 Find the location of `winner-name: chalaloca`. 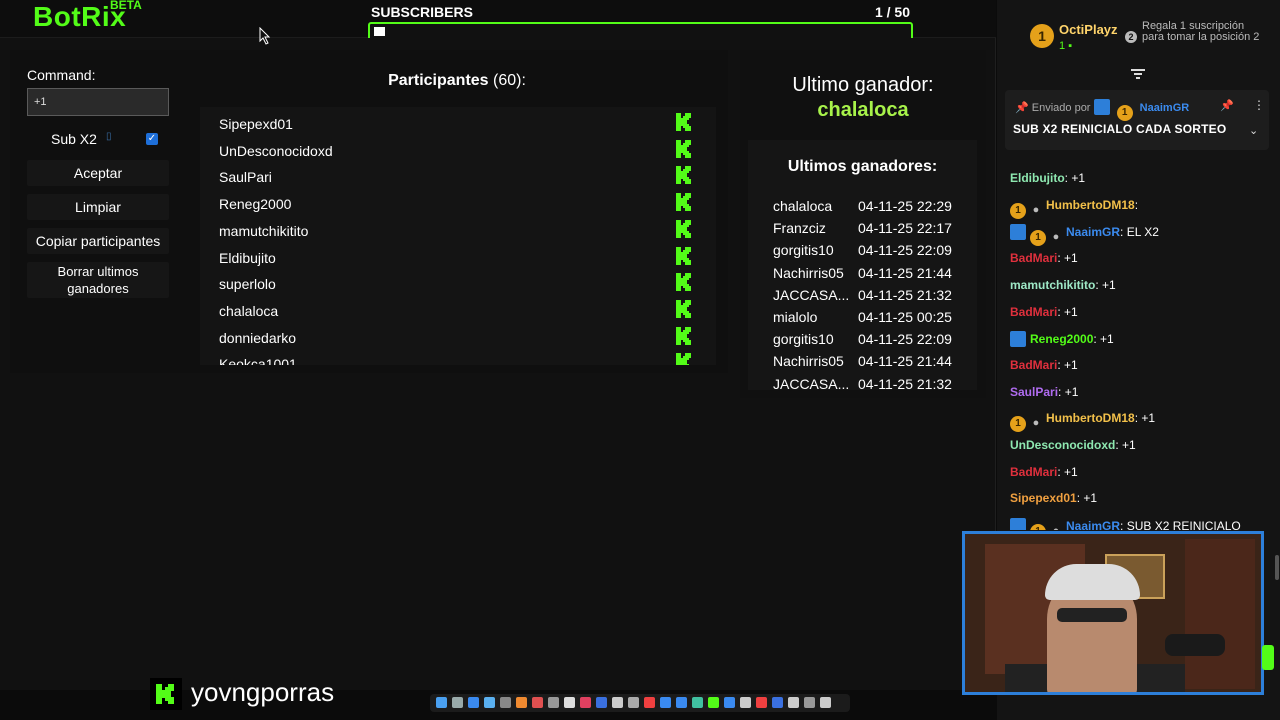

winner-name: chalaloca is located at coordinates (803, 206).